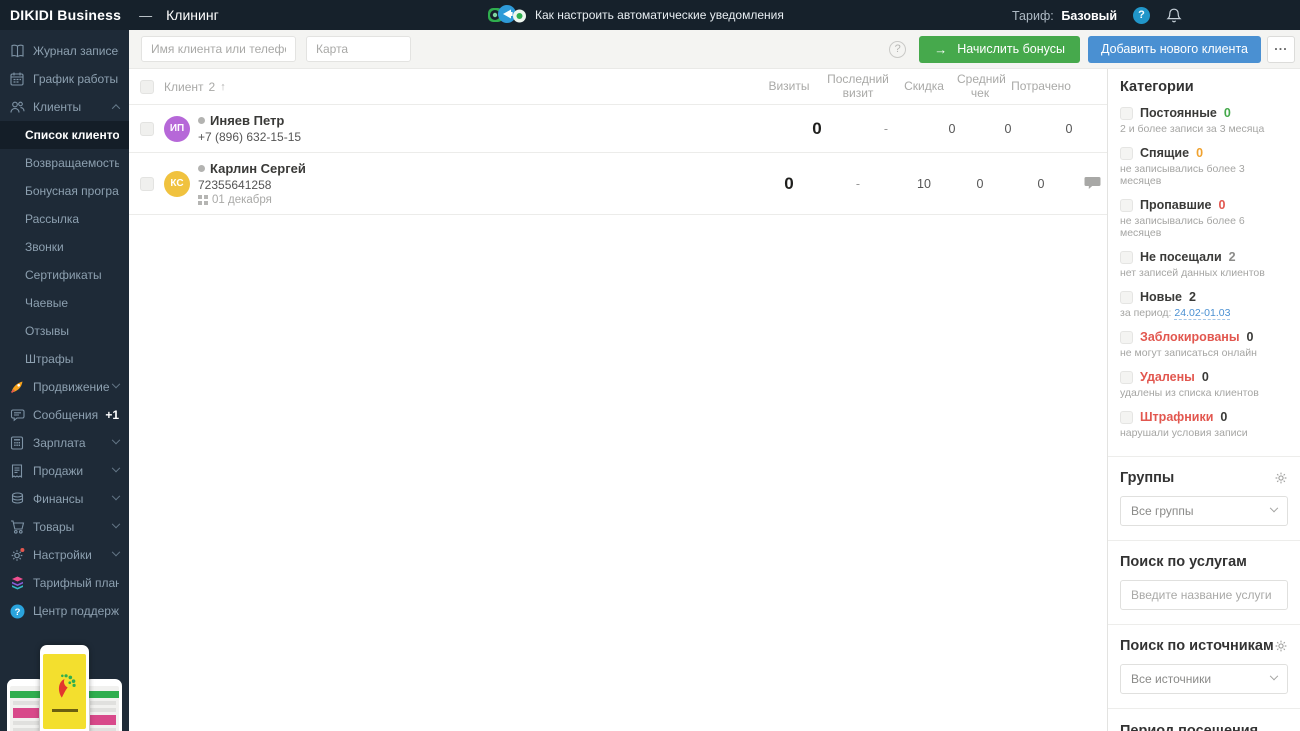 The image size is (1300, 731). Describe the element at coordinates (258, 168) in the screenshot. I see `client-name: Карлин Сергей` at that location.